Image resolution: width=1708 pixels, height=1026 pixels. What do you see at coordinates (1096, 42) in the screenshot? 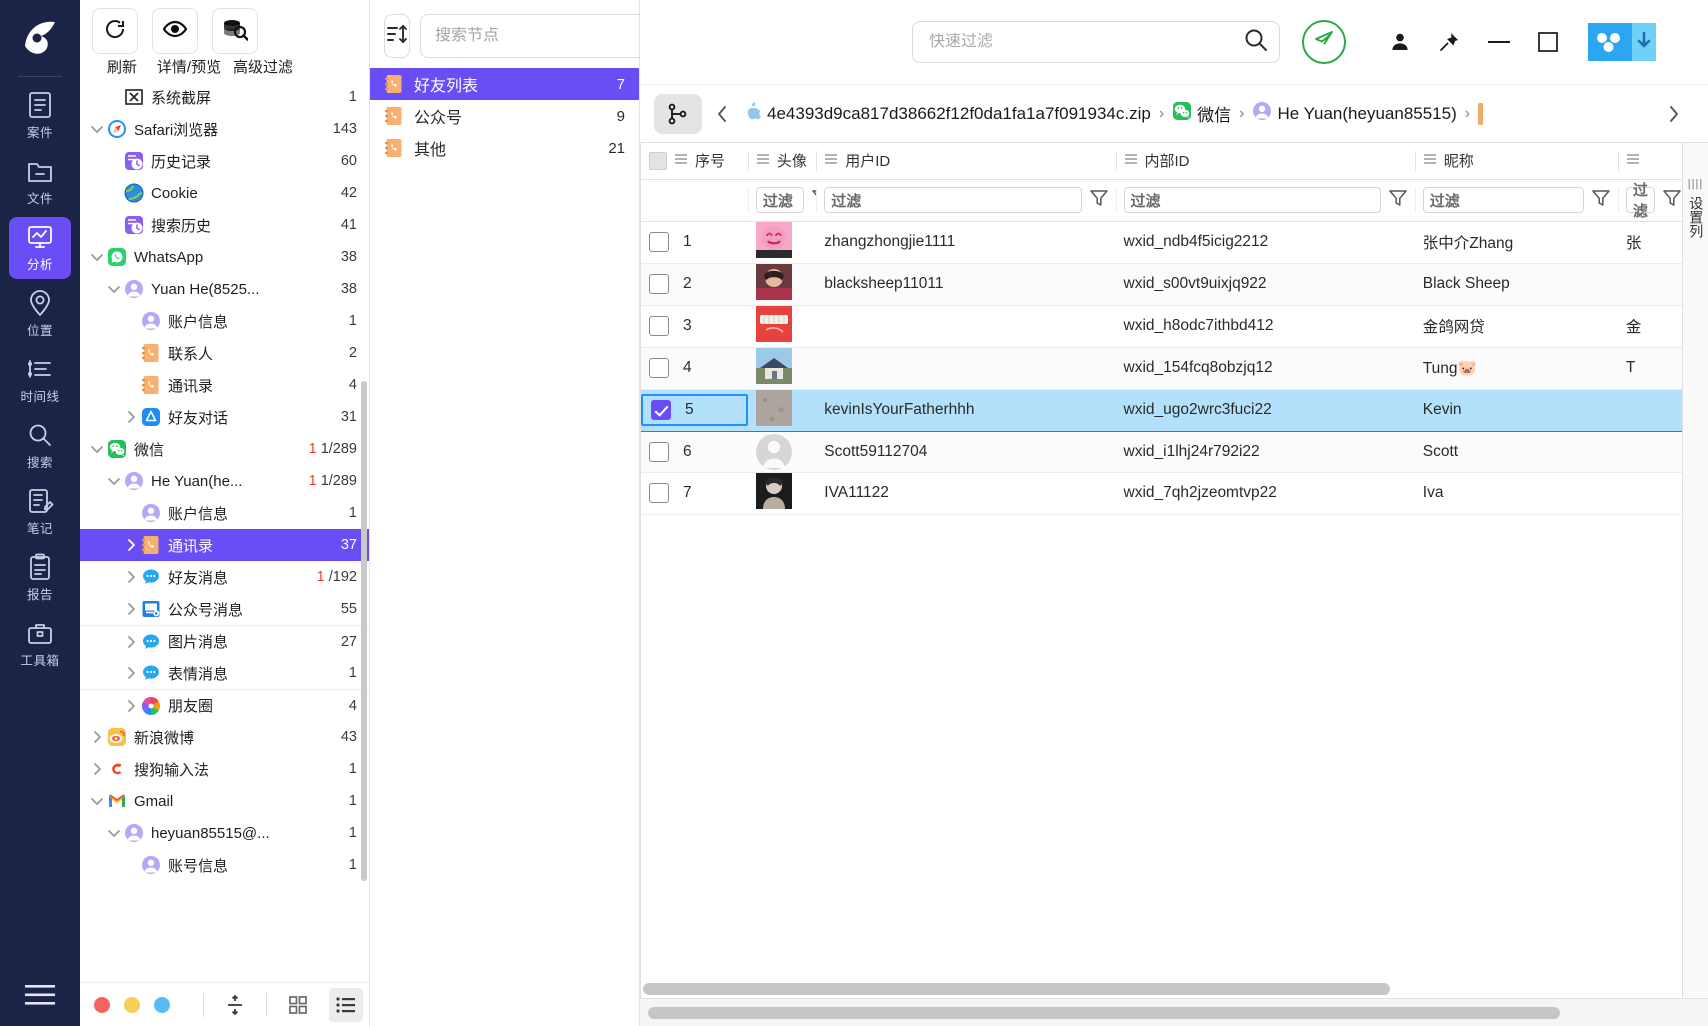
I see `quick-filter-box` at bounding box center [1096, 42].